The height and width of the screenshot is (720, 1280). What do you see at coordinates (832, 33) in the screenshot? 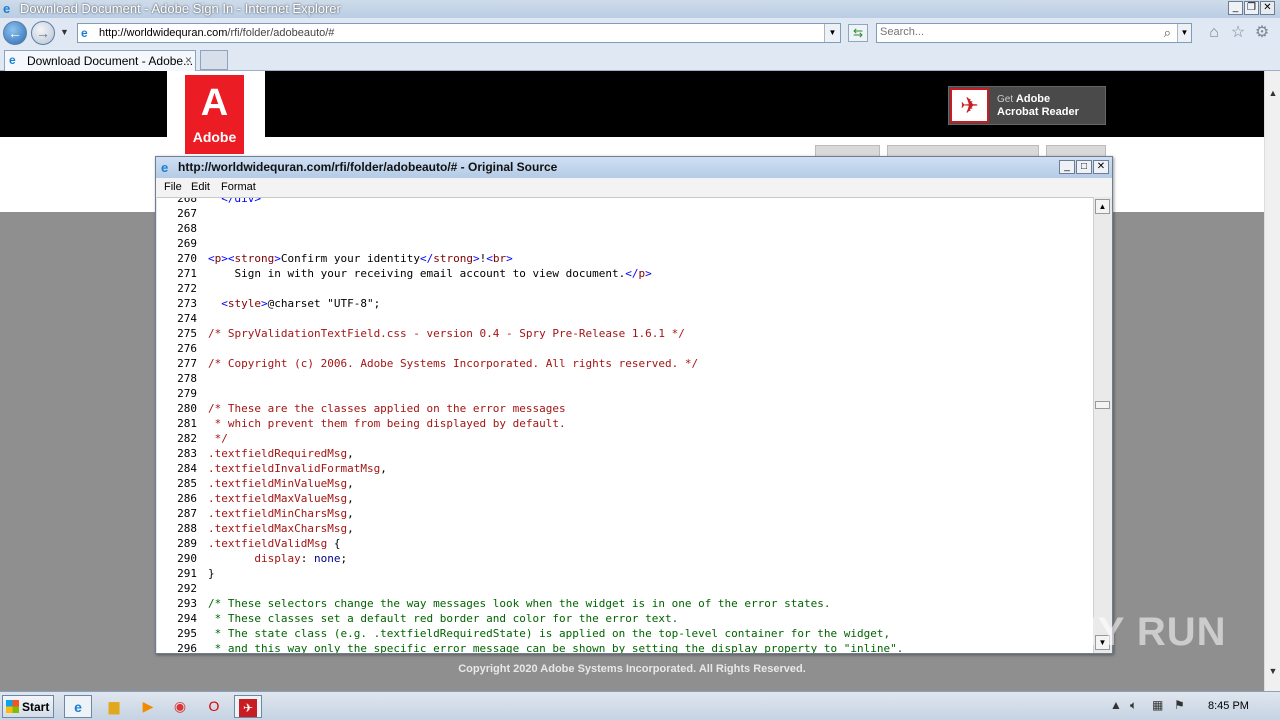
I see `address-dropdown-icon: ▼` at bounding box center [832, 33].